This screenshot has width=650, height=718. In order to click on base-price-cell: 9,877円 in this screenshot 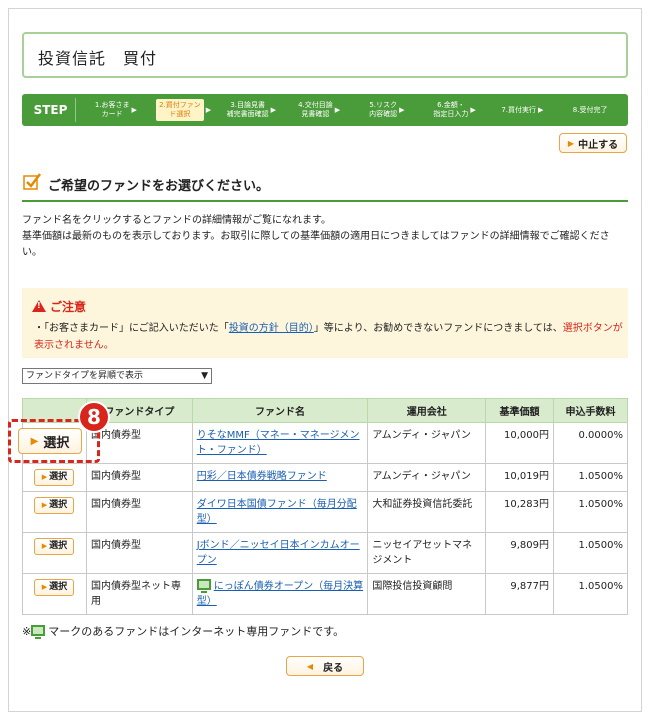, I will do `click(519, 594)`.